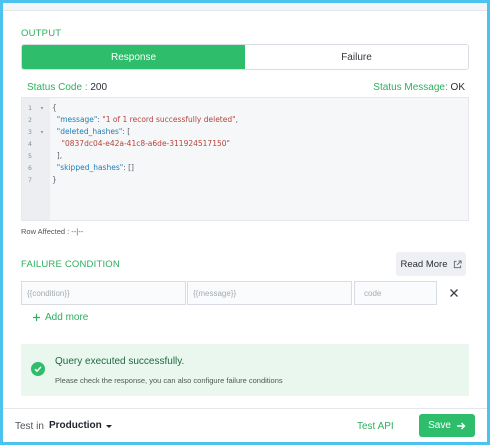  What do you see at coordinates (29, 426) in the screenshot?
I see `test-in-label: Test in` at bounding box center [29, 426].